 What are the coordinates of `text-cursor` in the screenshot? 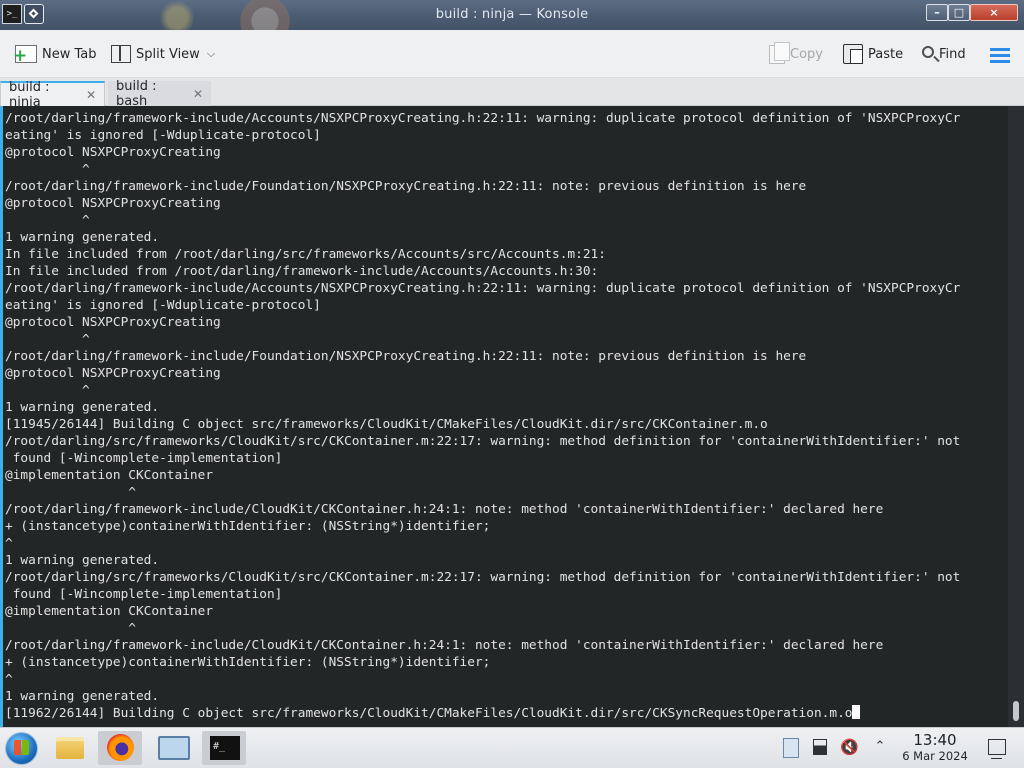 It's located at (856, 712).